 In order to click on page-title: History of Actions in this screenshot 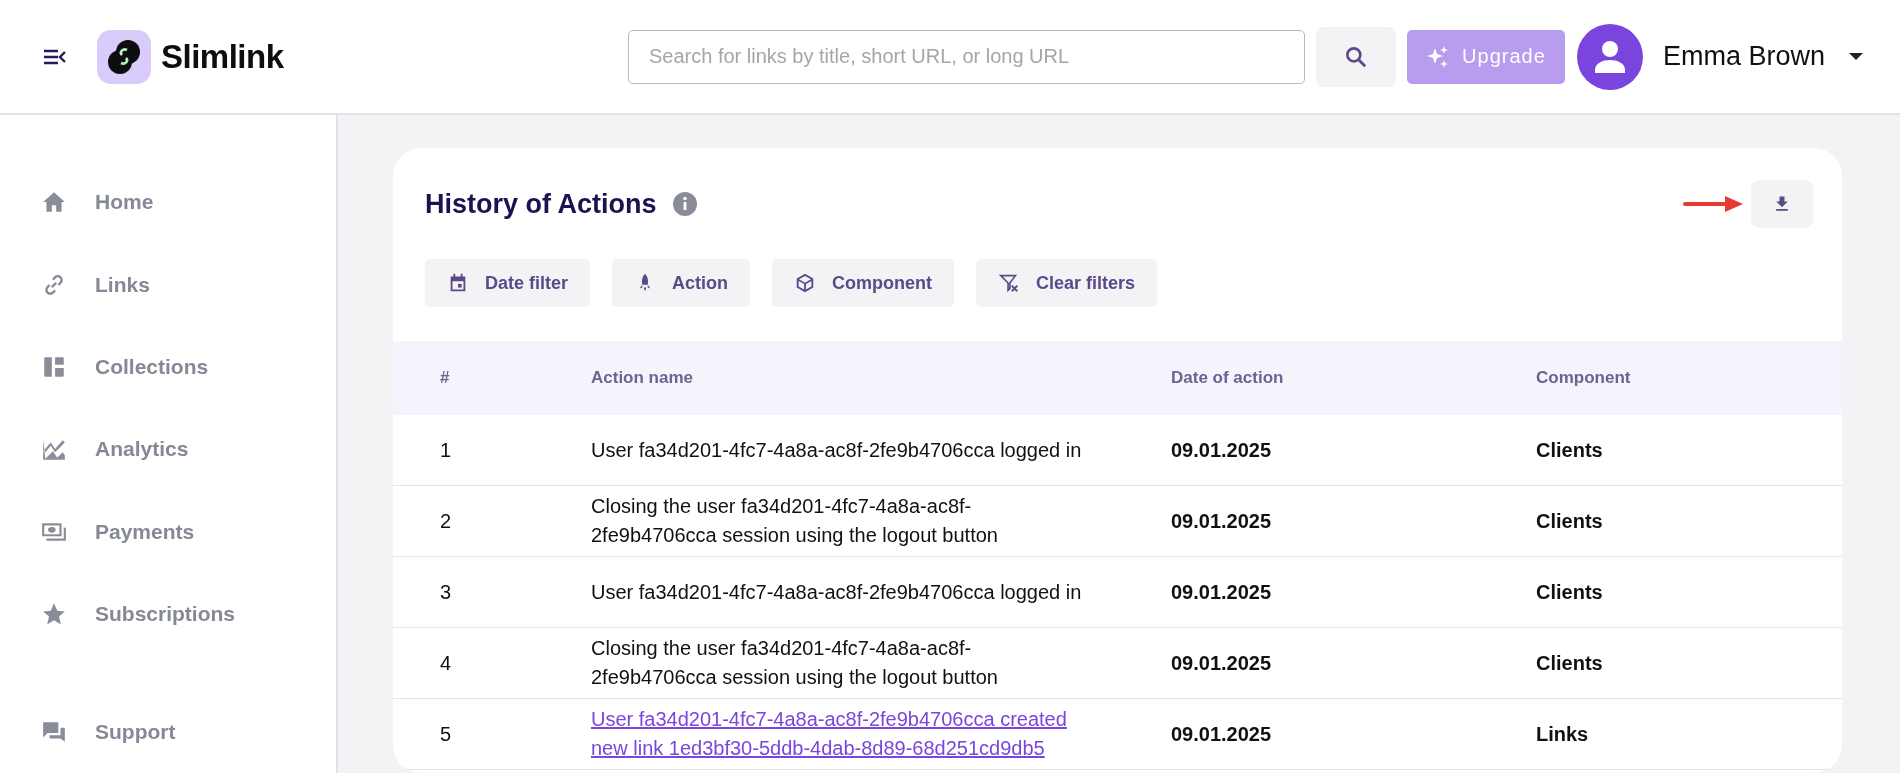, I will do `click(541, 204)`.